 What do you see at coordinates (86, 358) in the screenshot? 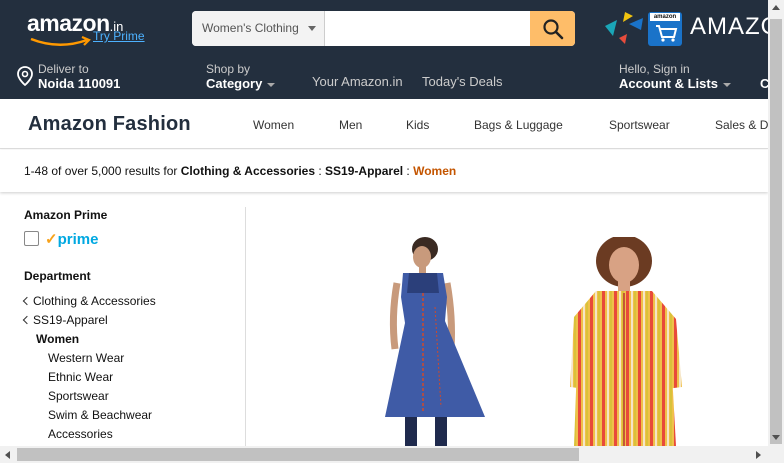
I see `dept-sub-western-wear: Western Wear` at bounding box center [86, 358].